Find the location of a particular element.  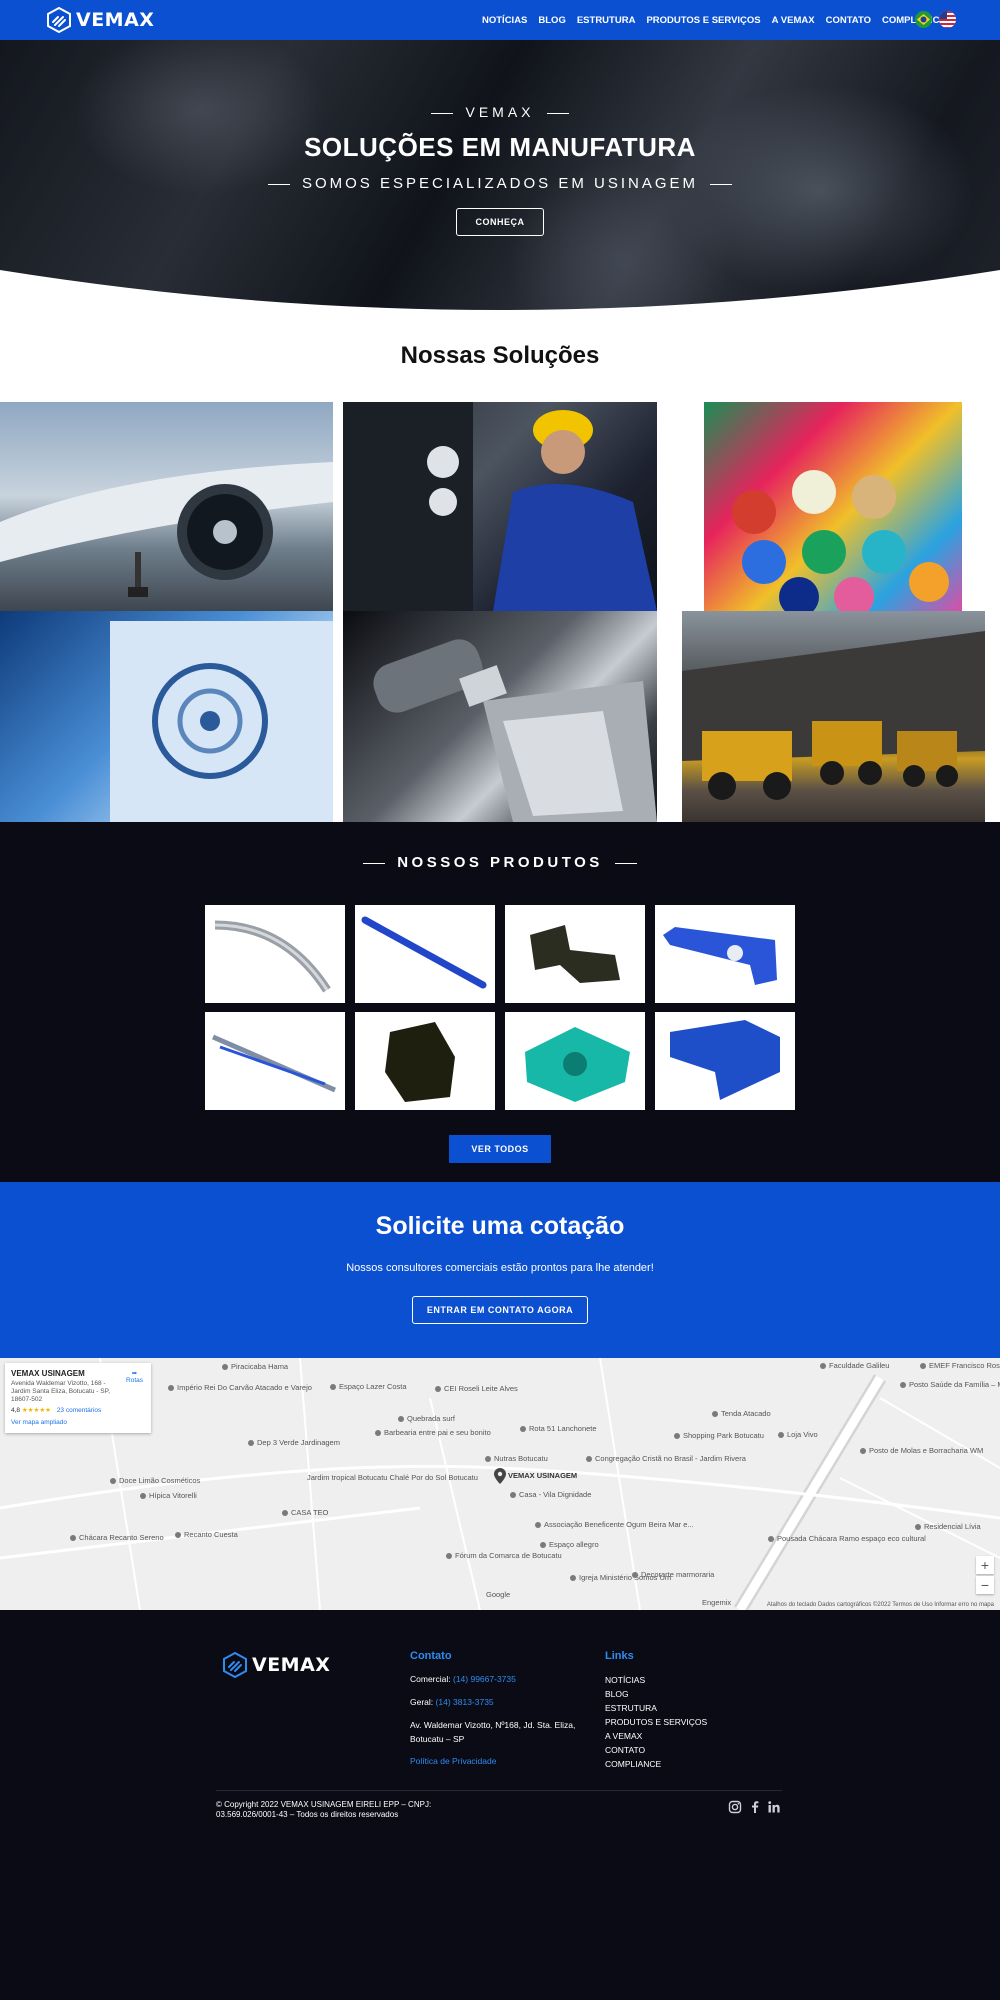

map-label: Engemix is located at coordinates (717, 1602).